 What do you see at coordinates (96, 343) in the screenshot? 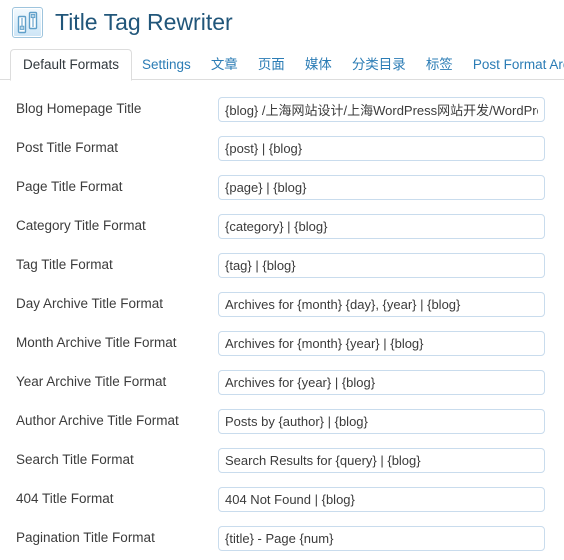
I see `label-month-archive-title-format: Month Archive Title Format` at bounding box center [96, 343].